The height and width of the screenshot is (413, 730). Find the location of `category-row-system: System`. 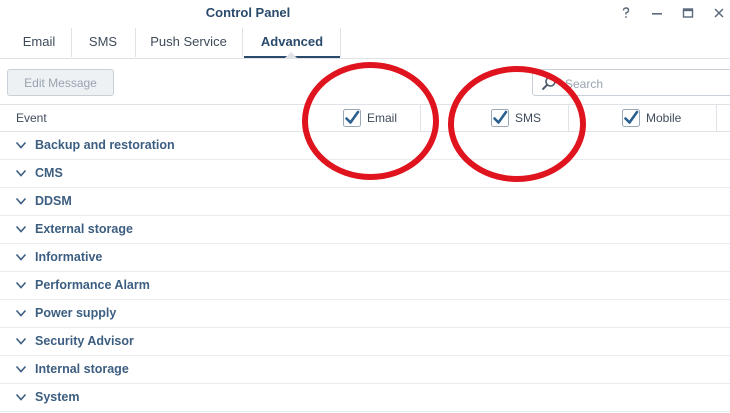

category-row-system: System is located at coordinates (365, 398).